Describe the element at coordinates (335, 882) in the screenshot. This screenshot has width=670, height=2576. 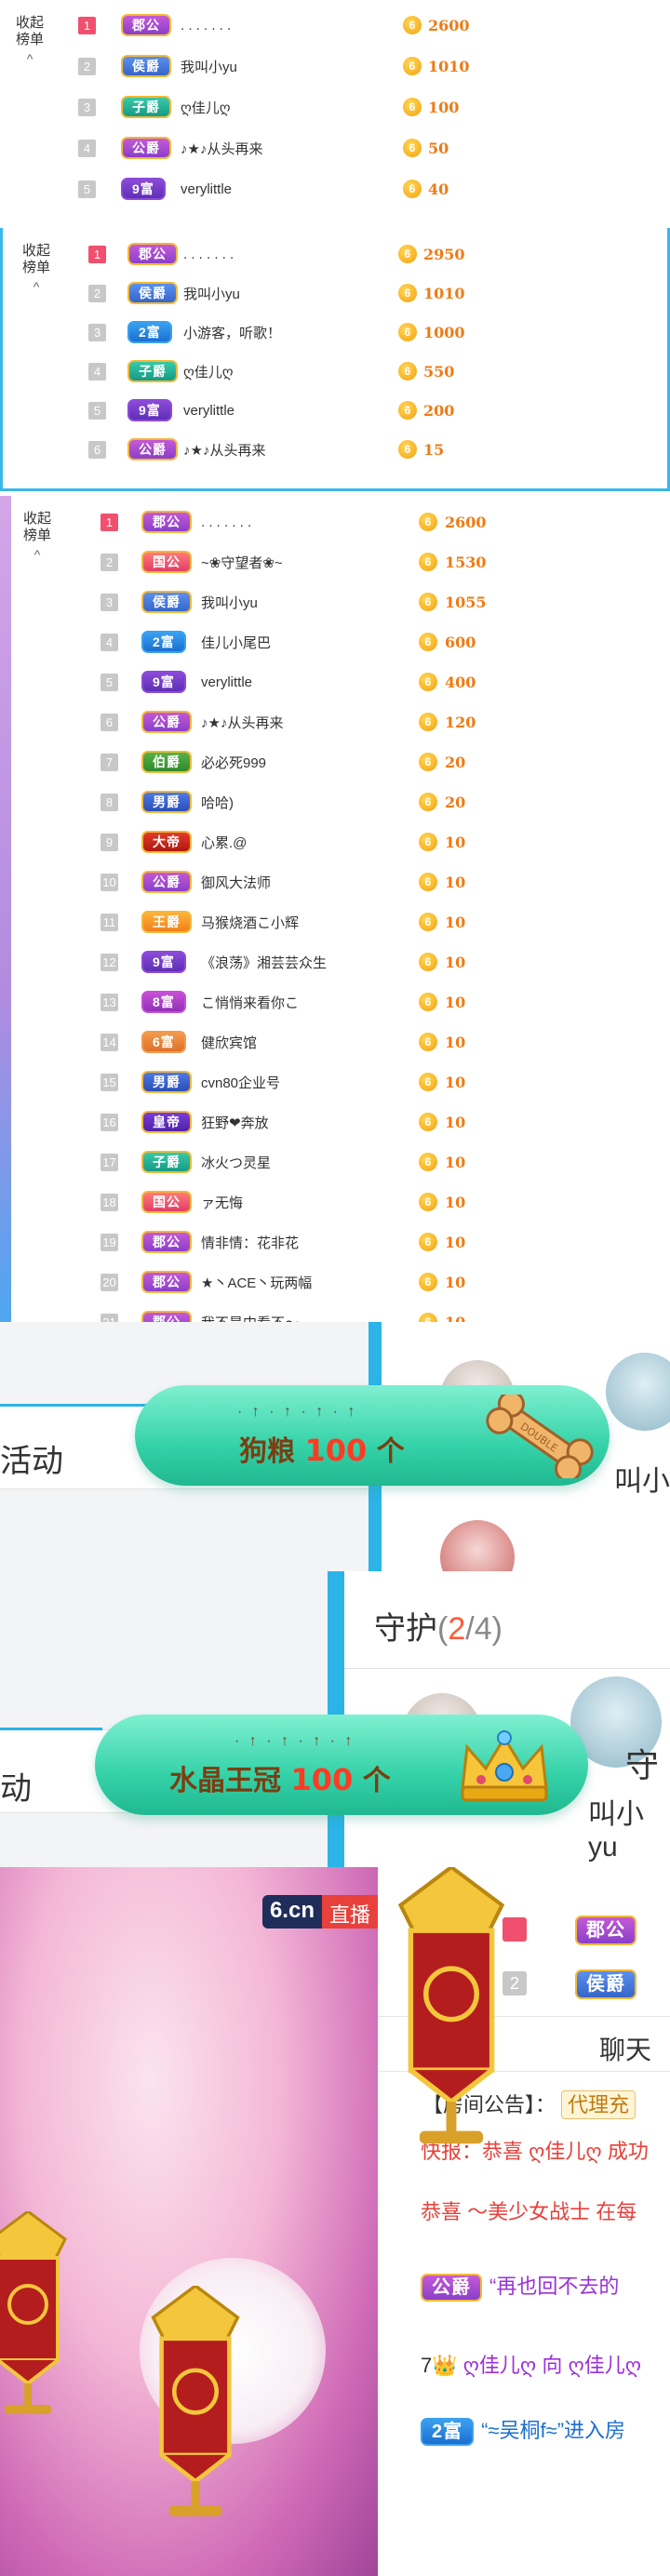
I see `ranking-row: 10 公爵 御风大法师 6 10` at that location.